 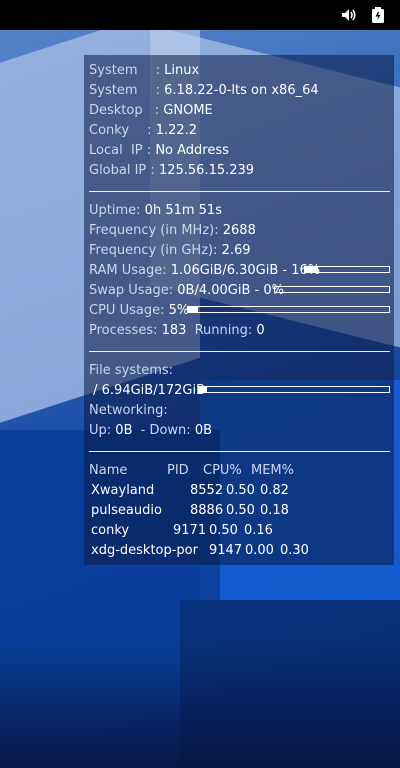 I want to click on swap-row: Swap Usage: 0B/4.00GiB - 0%, so click(x=186, y=291).